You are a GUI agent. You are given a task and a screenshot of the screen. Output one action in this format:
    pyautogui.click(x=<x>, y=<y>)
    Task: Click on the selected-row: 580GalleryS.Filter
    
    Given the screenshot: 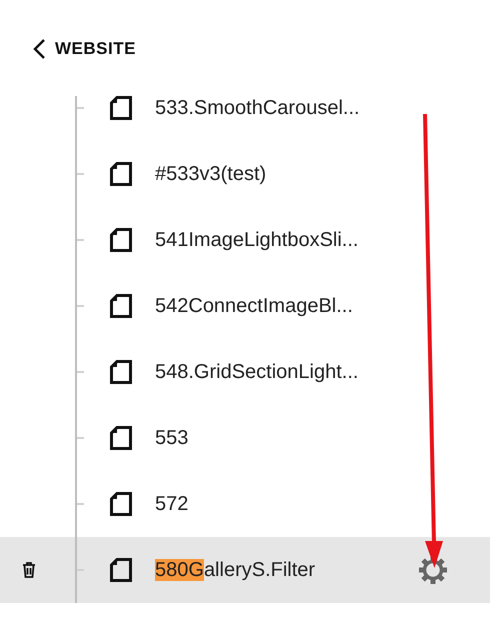 What is the action you would take?
    pyautogui.click(x=245, y=570)
    